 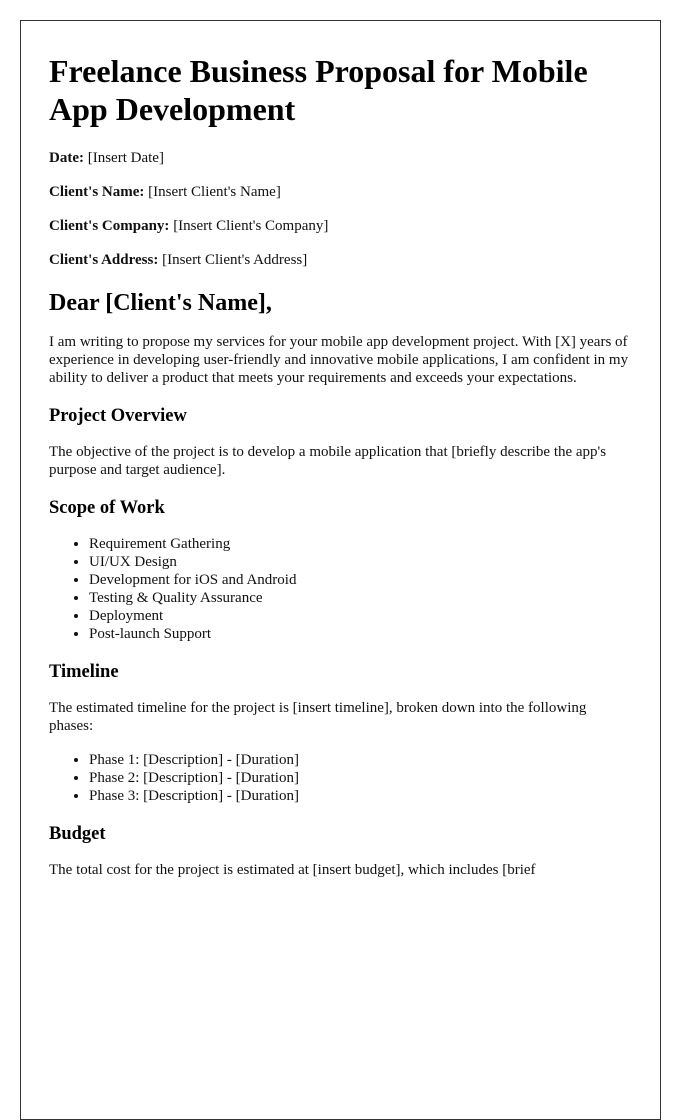 I want to click on meta-client-company-value: [Insert Client's Company], so click(x=251, y=226).